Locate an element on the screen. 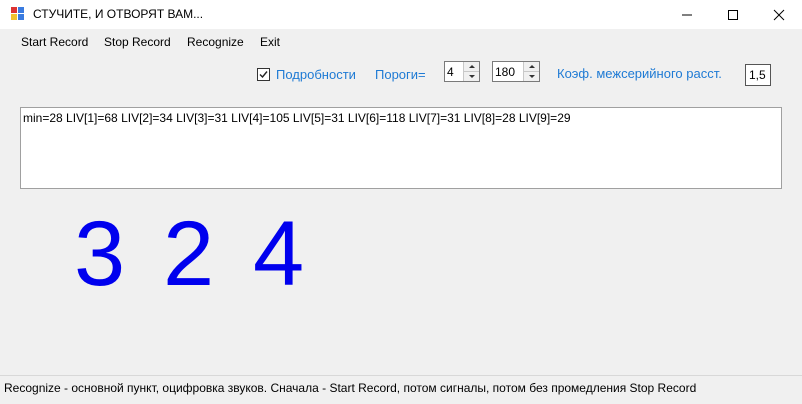 Image resolution: width=802 pixels, height=404 pixels. details-checkbox is located at coordinates (263, 74).